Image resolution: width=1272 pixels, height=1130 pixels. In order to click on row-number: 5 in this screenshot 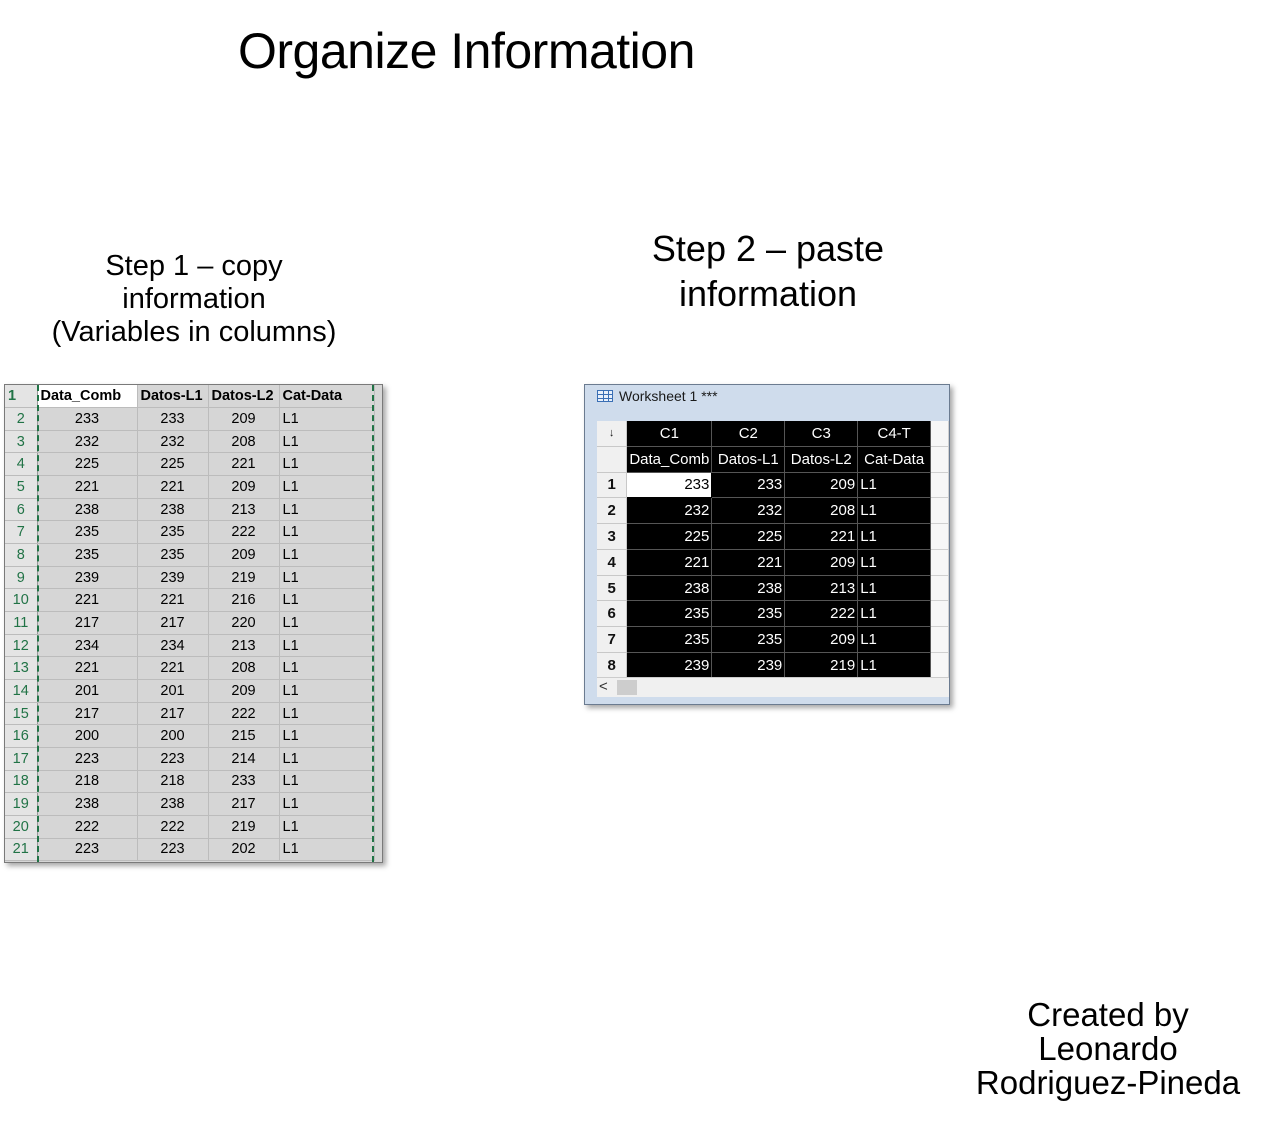, I will do `click(21, 487)`.